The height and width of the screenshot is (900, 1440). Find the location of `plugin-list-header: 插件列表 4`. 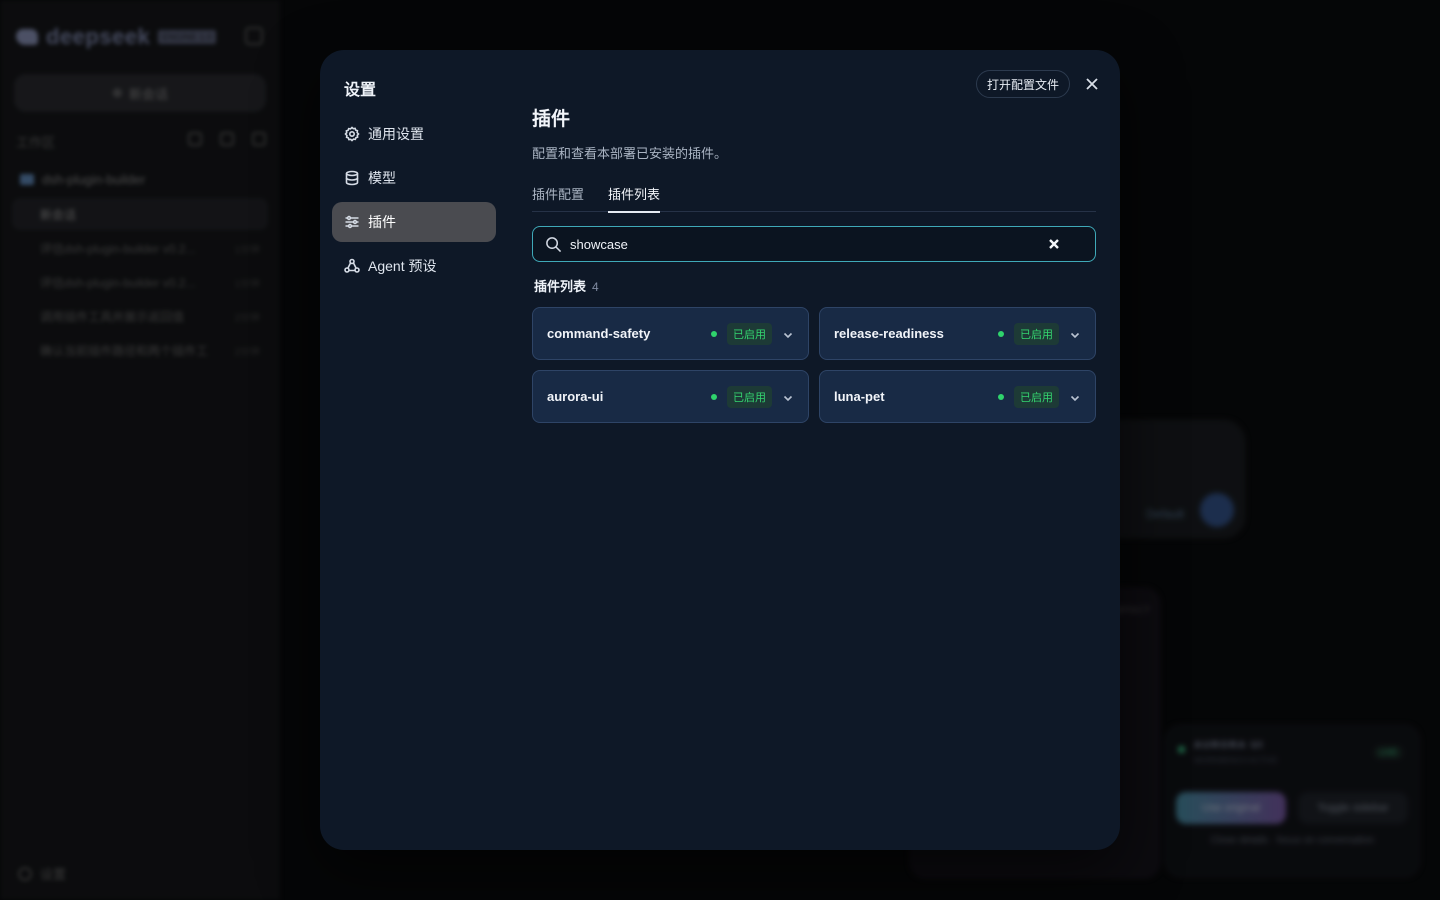

plugin-list-header: 插件列表 4 is located at coordinates (814, 285).